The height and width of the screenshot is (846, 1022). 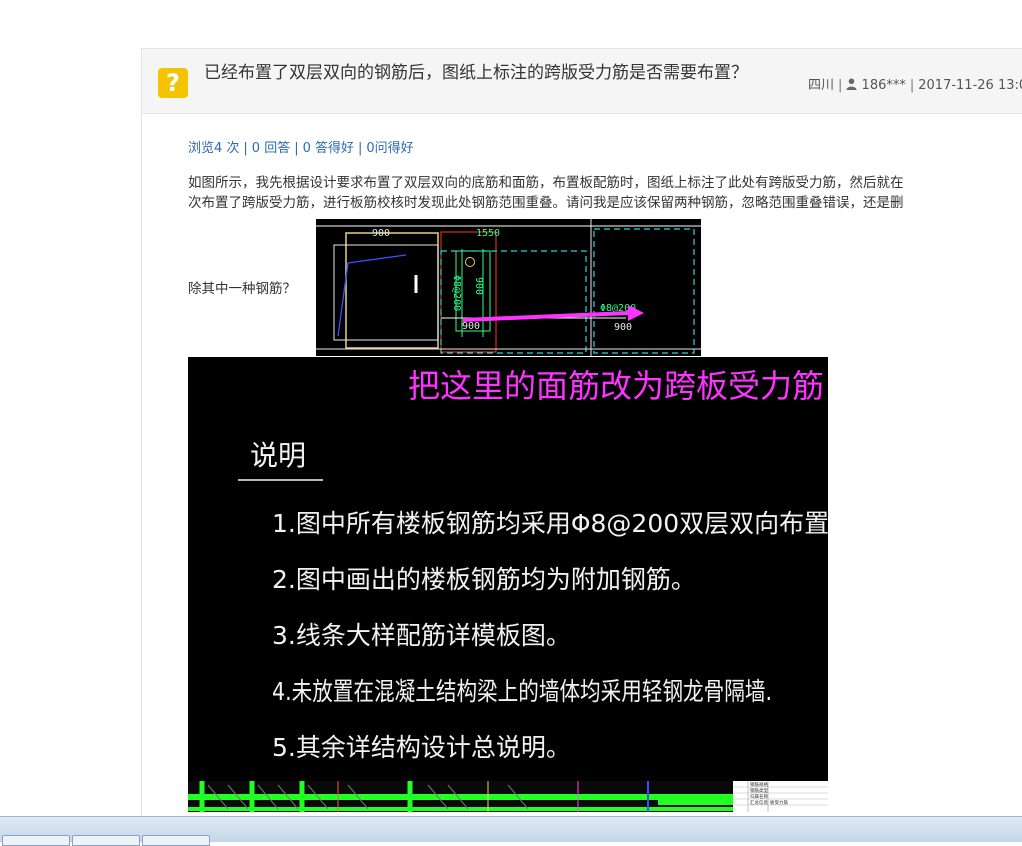 I want to click on good-question-count: 0问得好, so click(x=390, y=148).